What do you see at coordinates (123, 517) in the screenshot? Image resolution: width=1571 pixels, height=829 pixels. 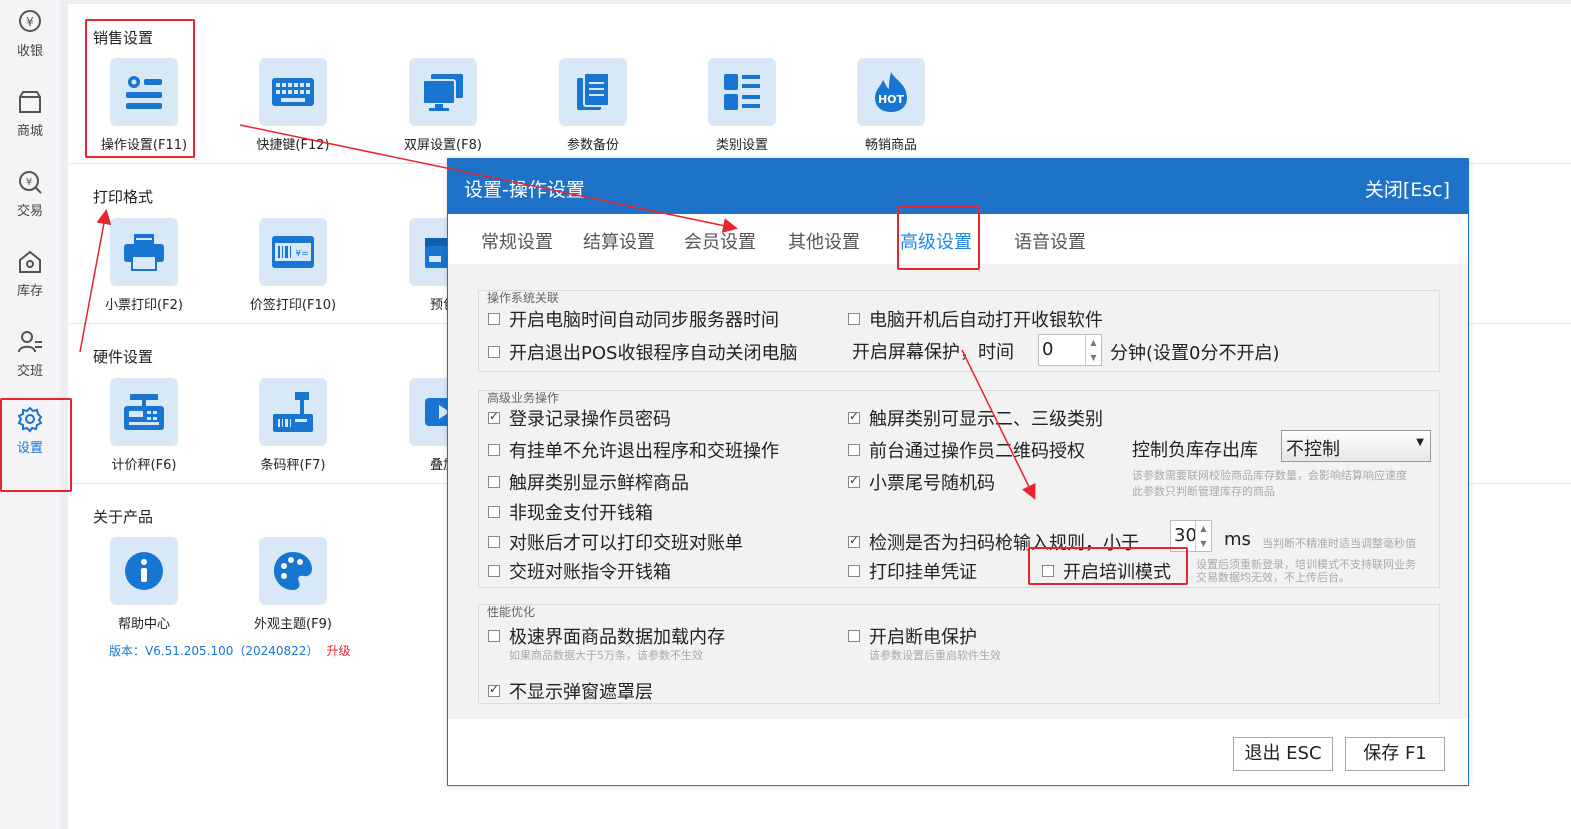 I see `section-title-about: 关于产品` at bounding box center [123, 517].